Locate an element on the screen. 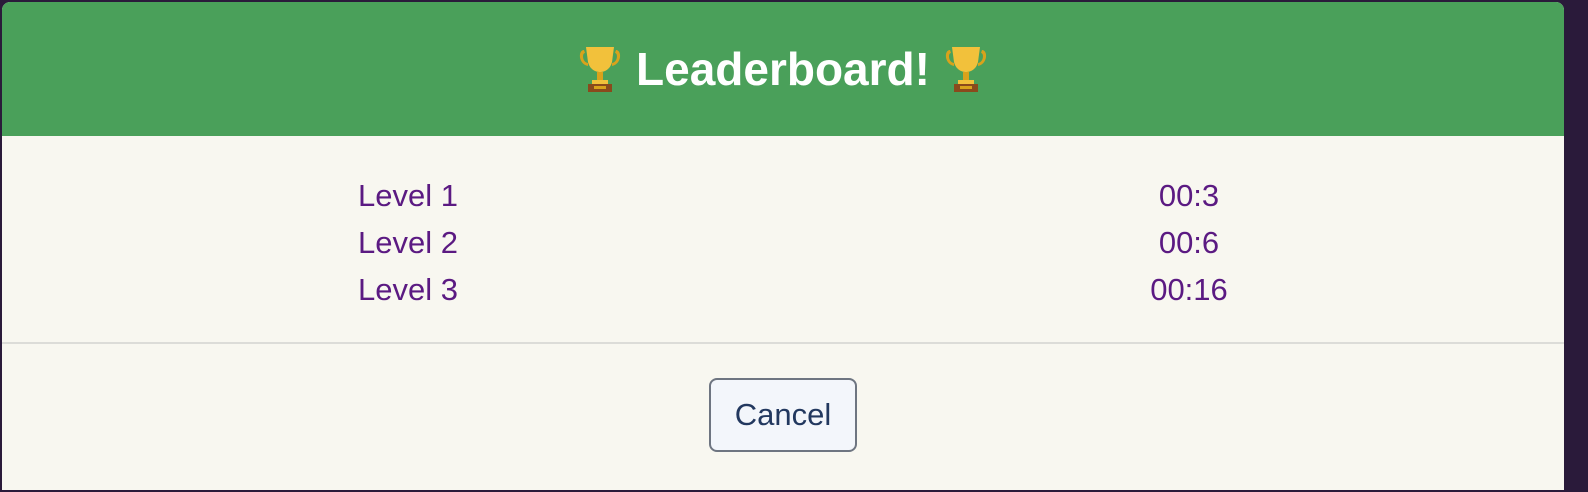  table-row: Level 1 00:3 is located at coordinates (783, 195).